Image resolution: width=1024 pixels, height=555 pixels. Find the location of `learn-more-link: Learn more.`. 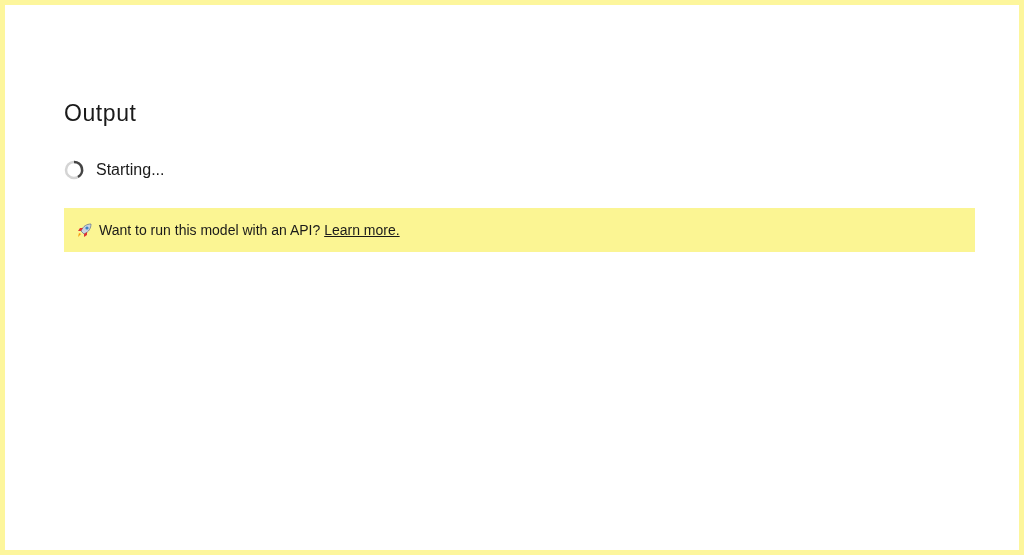

learn-more-link: Learn more. is located at coordinates (362, 229).